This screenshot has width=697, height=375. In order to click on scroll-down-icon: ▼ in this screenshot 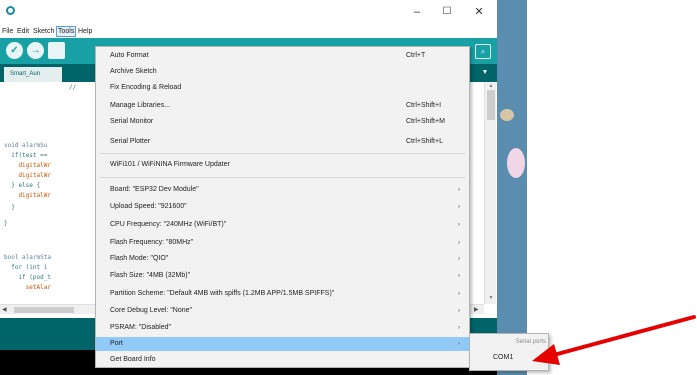, I will do `click(491, 298)`.